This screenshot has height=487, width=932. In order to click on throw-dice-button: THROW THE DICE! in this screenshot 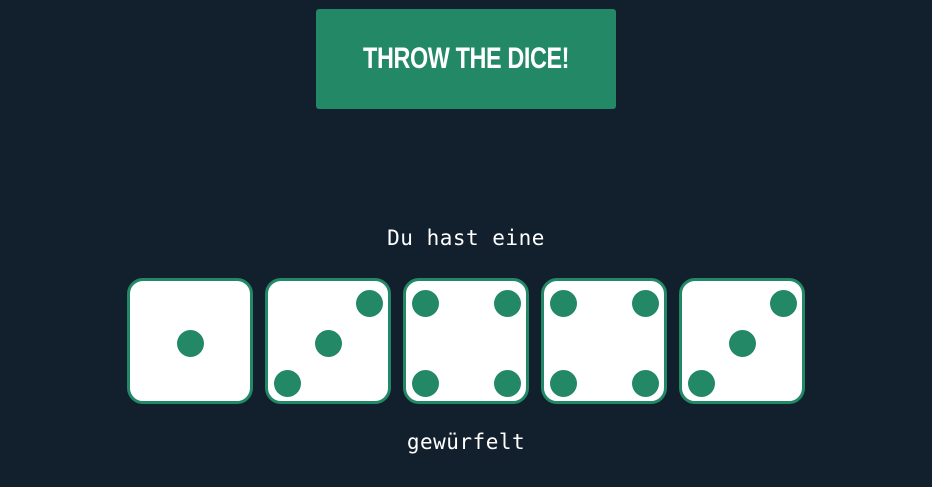, I will do `click(466, 59)`.